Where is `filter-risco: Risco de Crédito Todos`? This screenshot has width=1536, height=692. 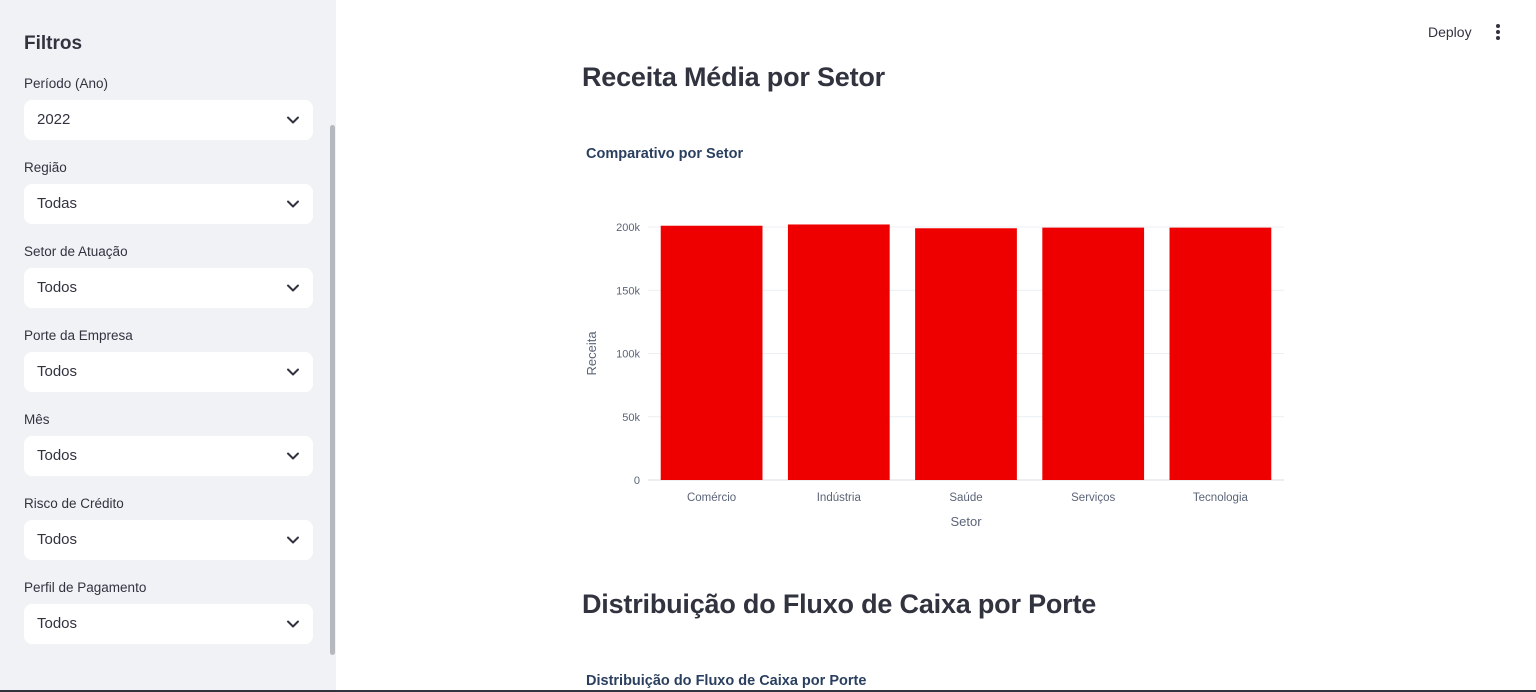
filter-risco: Risco de Crédito Todos is located at coordinates (168, 527).